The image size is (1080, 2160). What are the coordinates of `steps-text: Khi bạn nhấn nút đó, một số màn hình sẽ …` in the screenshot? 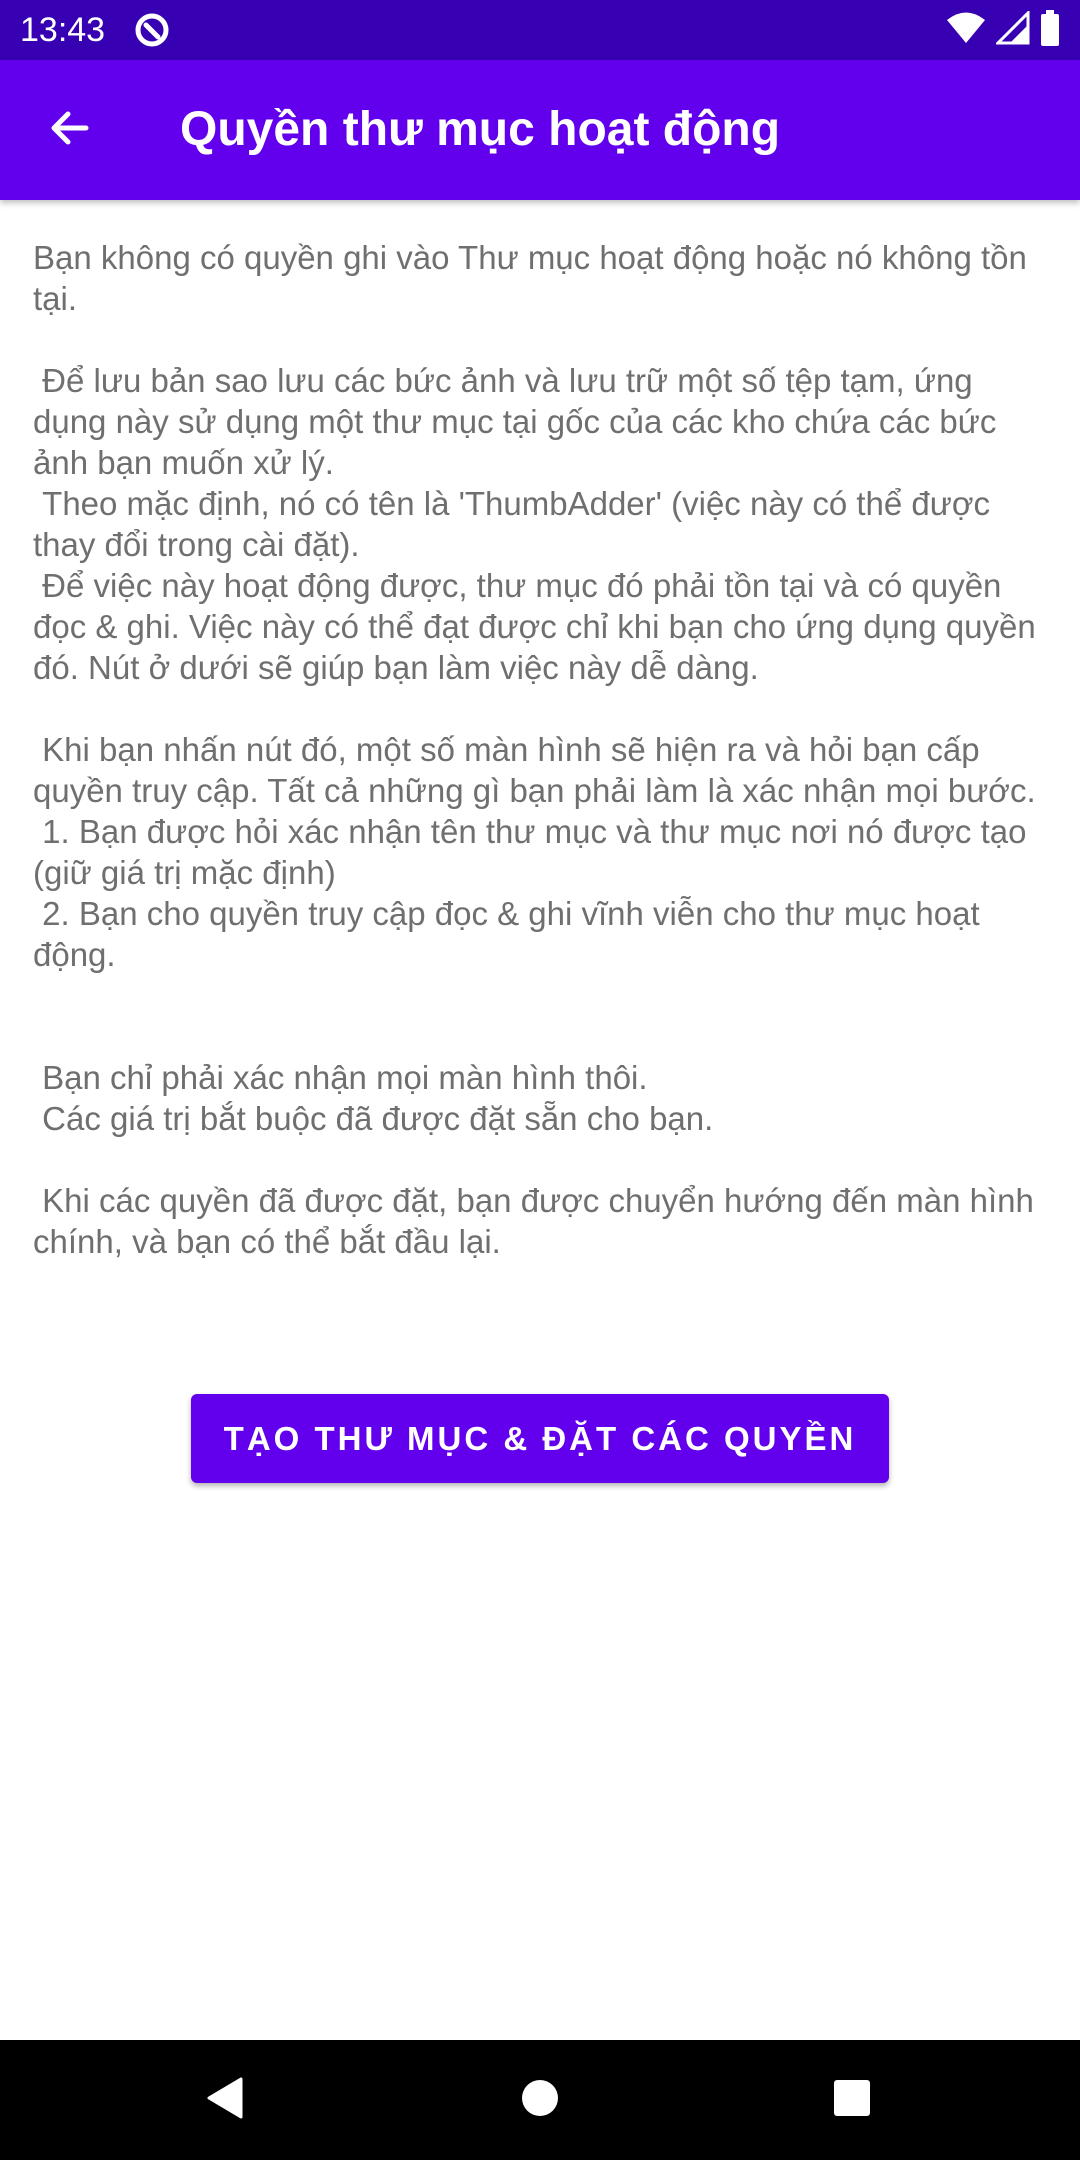 It's located at (534, 852).